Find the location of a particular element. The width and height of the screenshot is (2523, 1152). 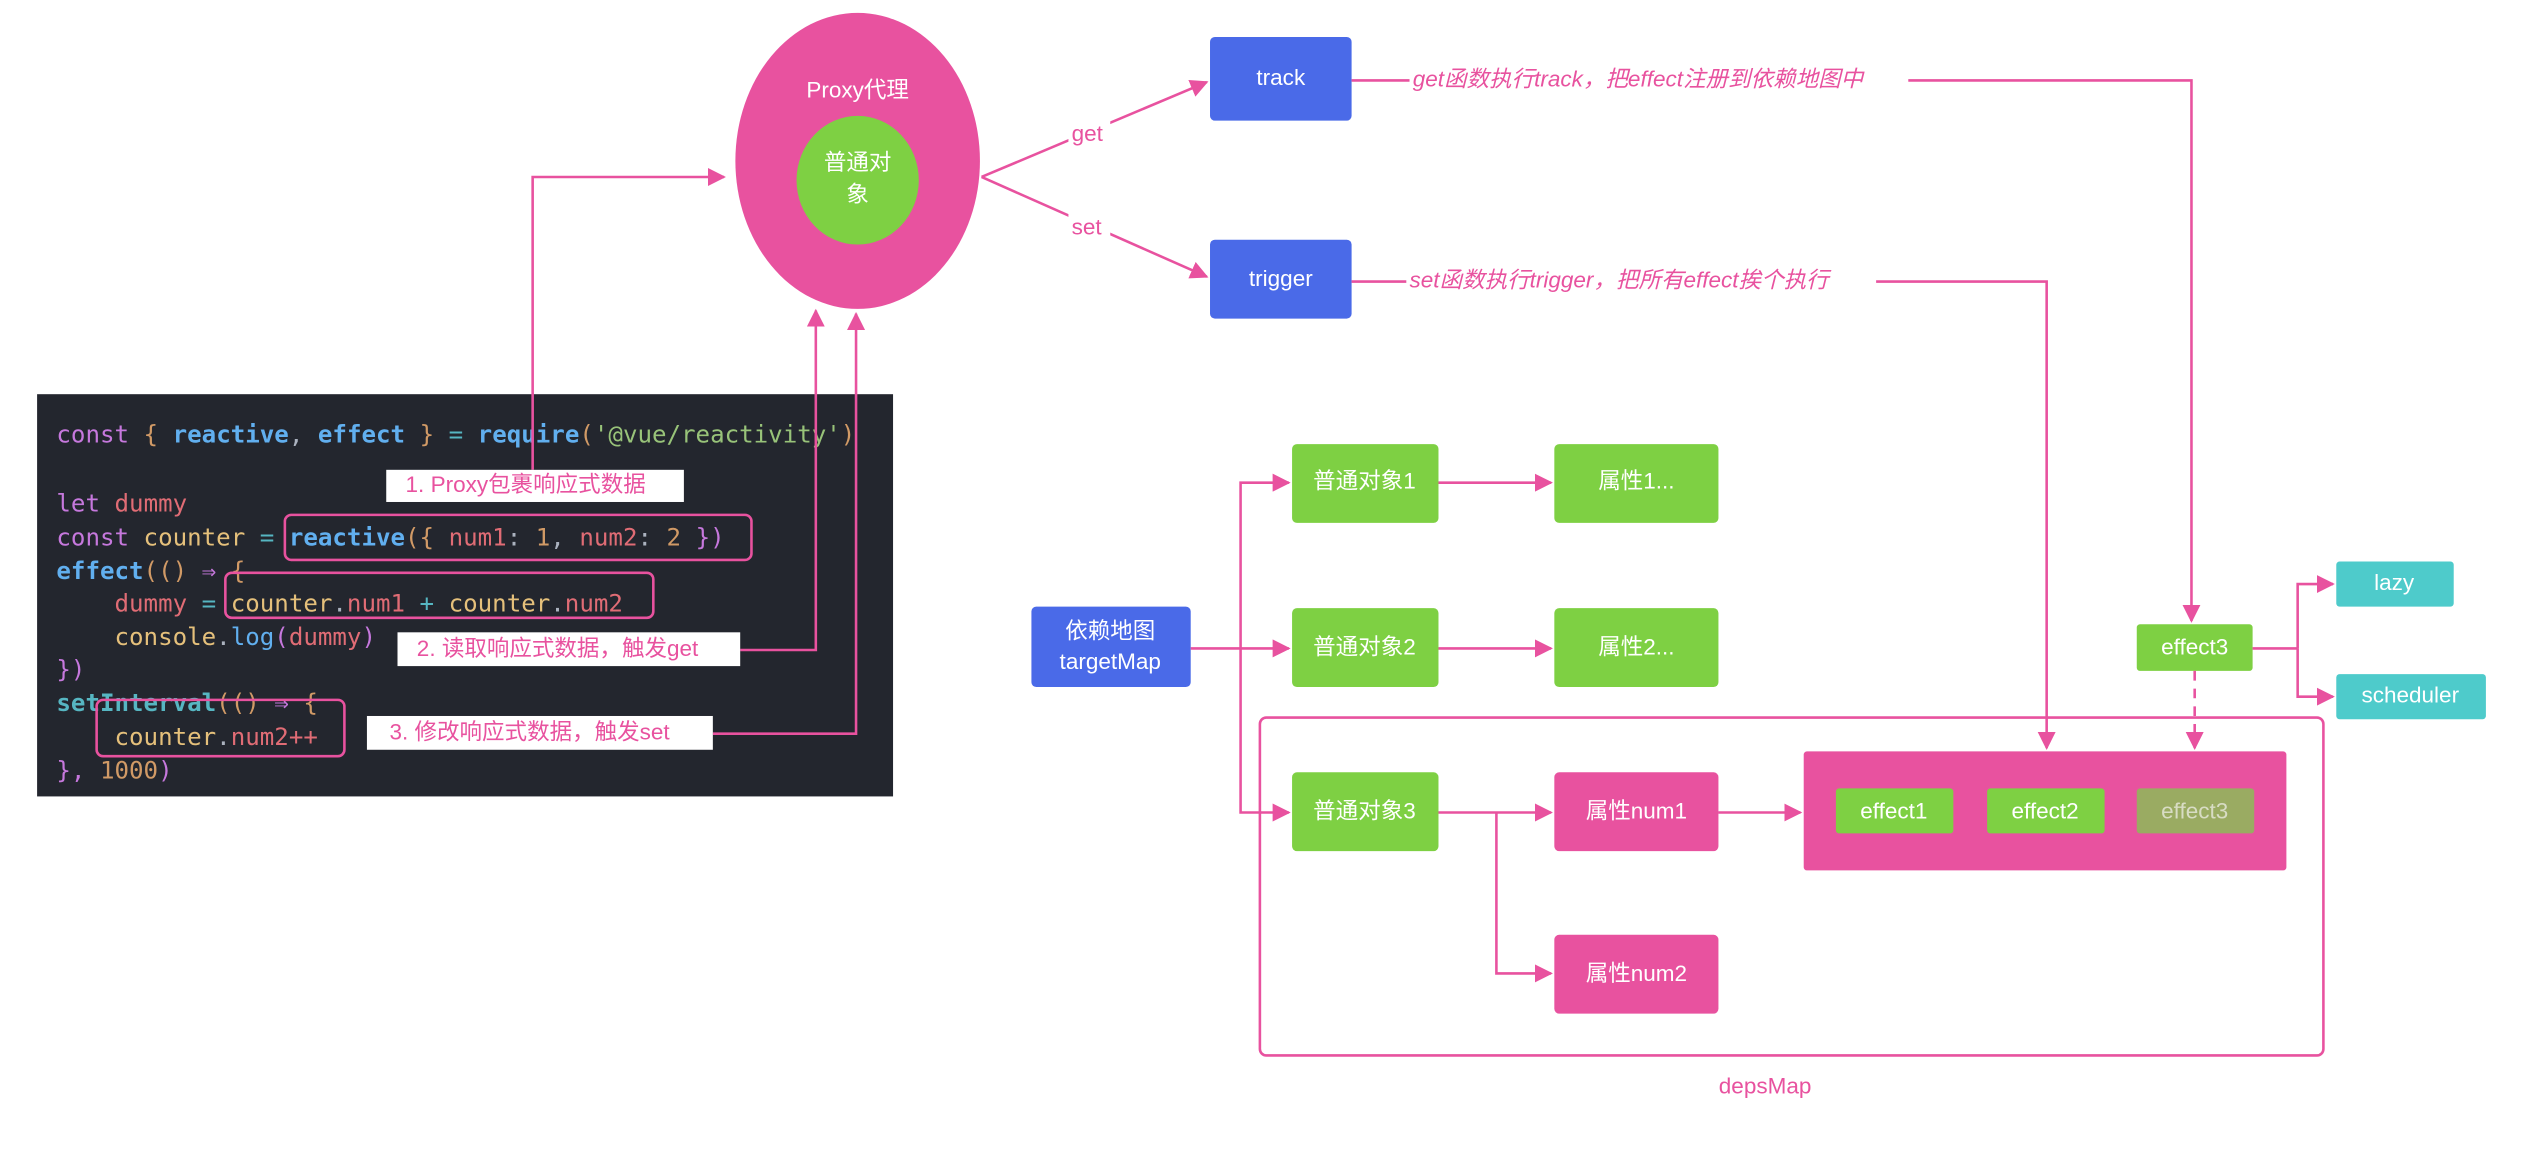

track-note: get函数执行track，把effect注册到依赖地图中 is located at coordinates (1639, 78).